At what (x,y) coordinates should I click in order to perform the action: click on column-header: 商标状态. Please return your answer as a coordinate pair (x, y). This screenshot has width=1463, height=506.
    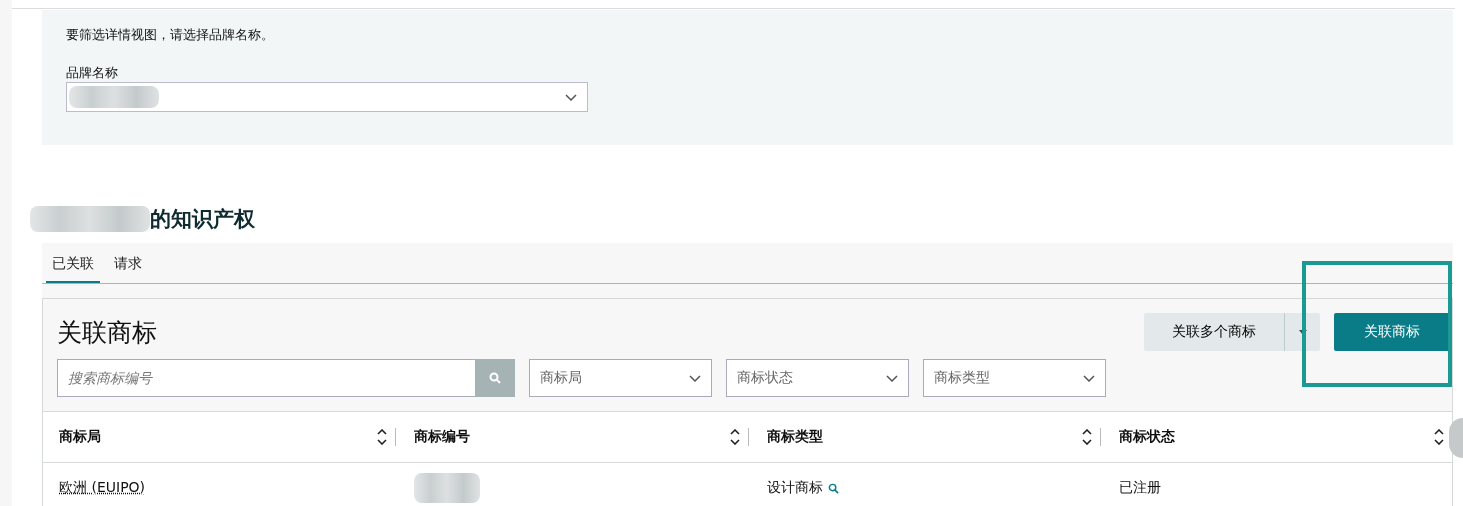
    Looking at the image, I should click on (1276, 437).